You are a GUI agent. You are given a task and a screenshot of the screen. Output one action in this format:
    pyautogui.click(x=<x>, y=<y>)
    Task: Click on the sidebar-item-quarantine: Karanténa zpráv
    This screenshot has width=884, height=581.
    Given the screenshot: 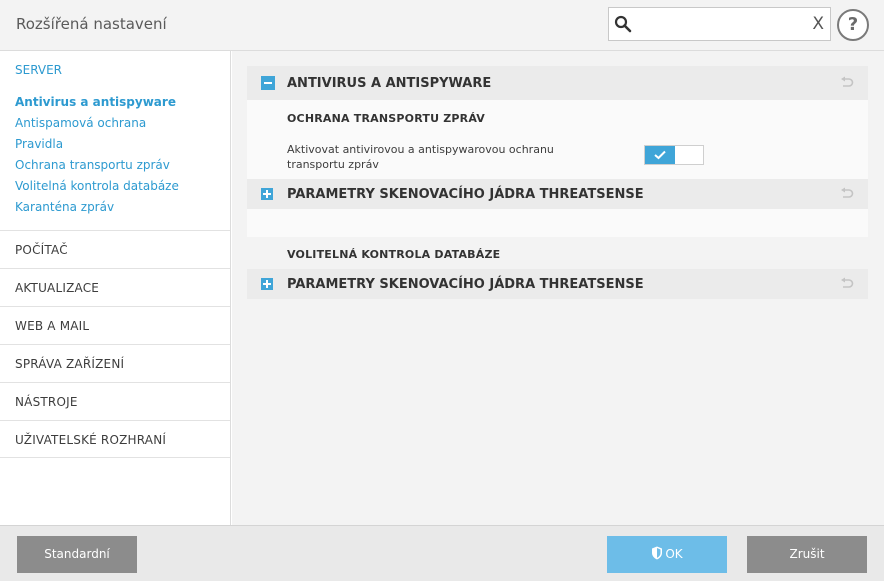 What is the action you would take?
    pyautogui.click(x=97, y=210)
    